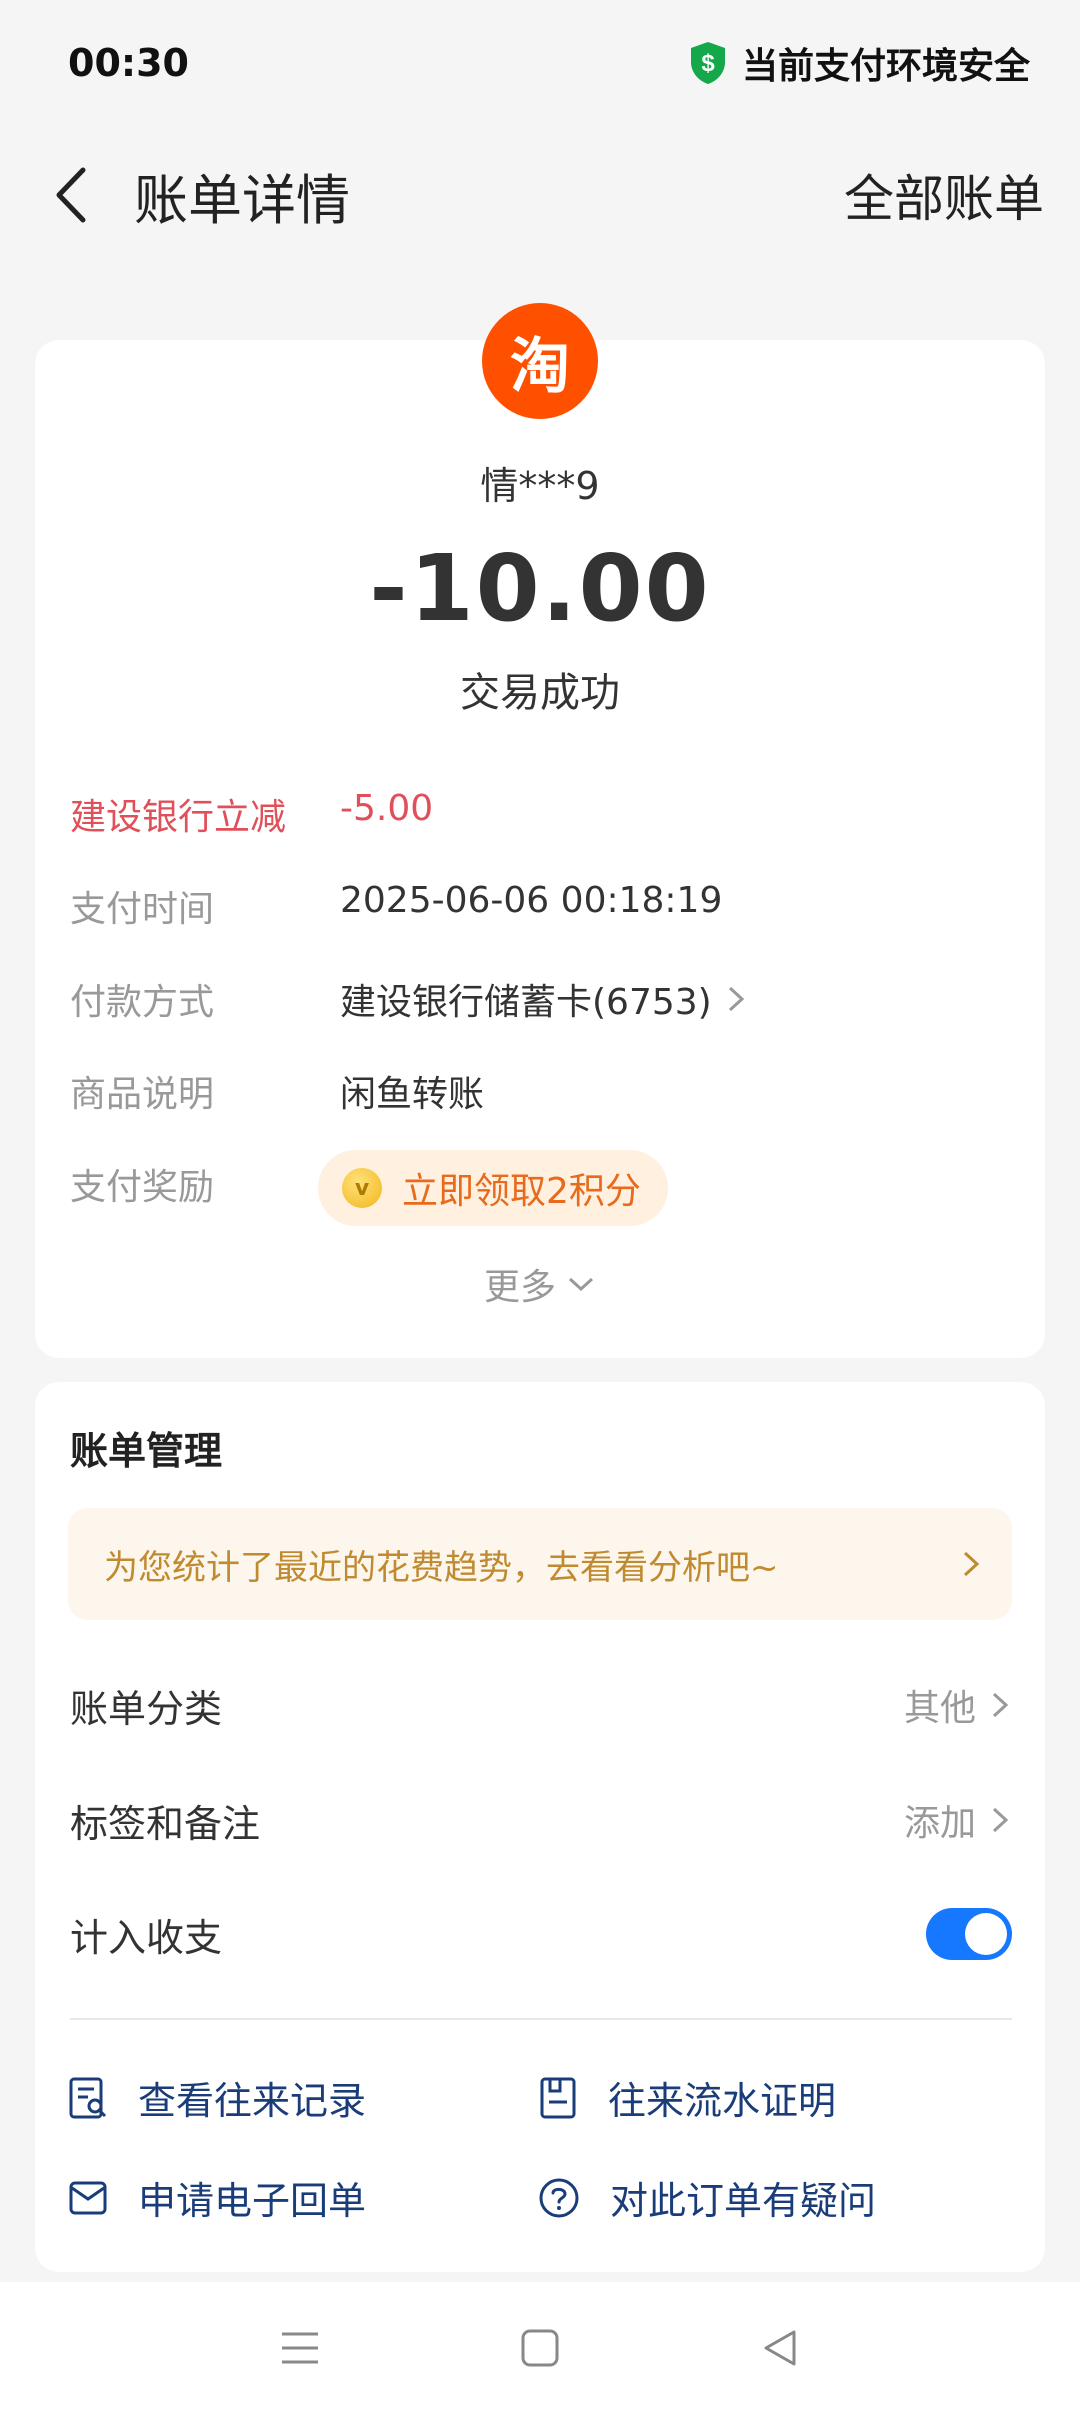 This screenshot has width=1080, height=2414. What do you see at coordinates (540, 693) in the screenshot?
I see `transaction-status: 交易成功` at bounding box center [540, 693].